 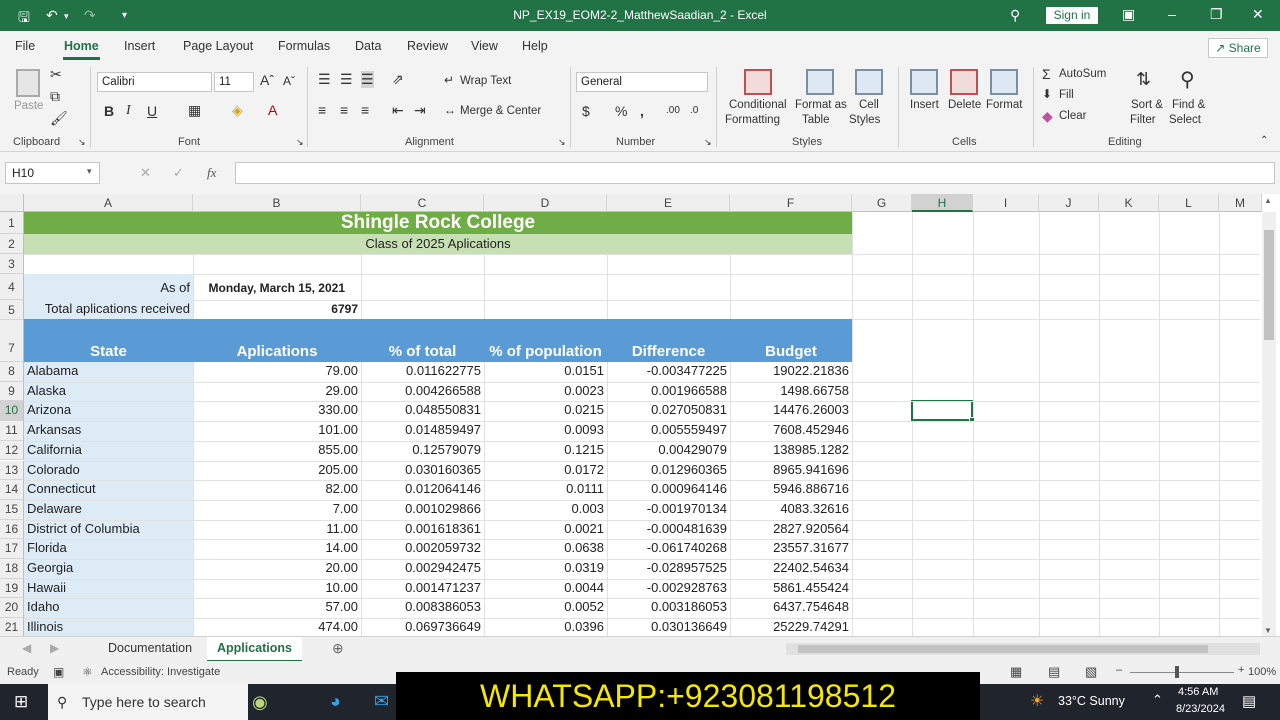 What do you see at coordinates (52, 173) in the screenshot?
I see `name-box: H10` at bounding box center [52, 173].